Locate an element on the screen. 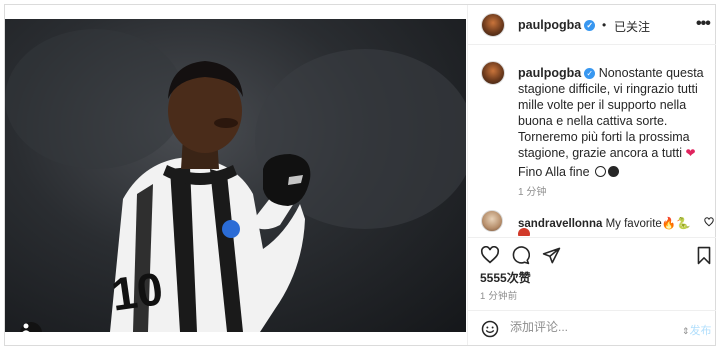  user-tag-icon is located at coordinates (26, 327).